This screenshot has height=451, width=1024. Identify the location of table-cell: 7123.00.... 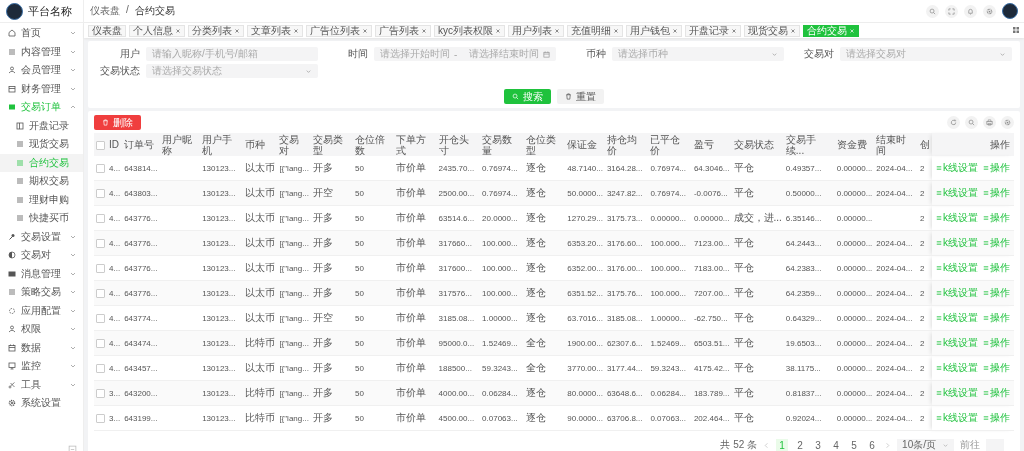
(711, 243).